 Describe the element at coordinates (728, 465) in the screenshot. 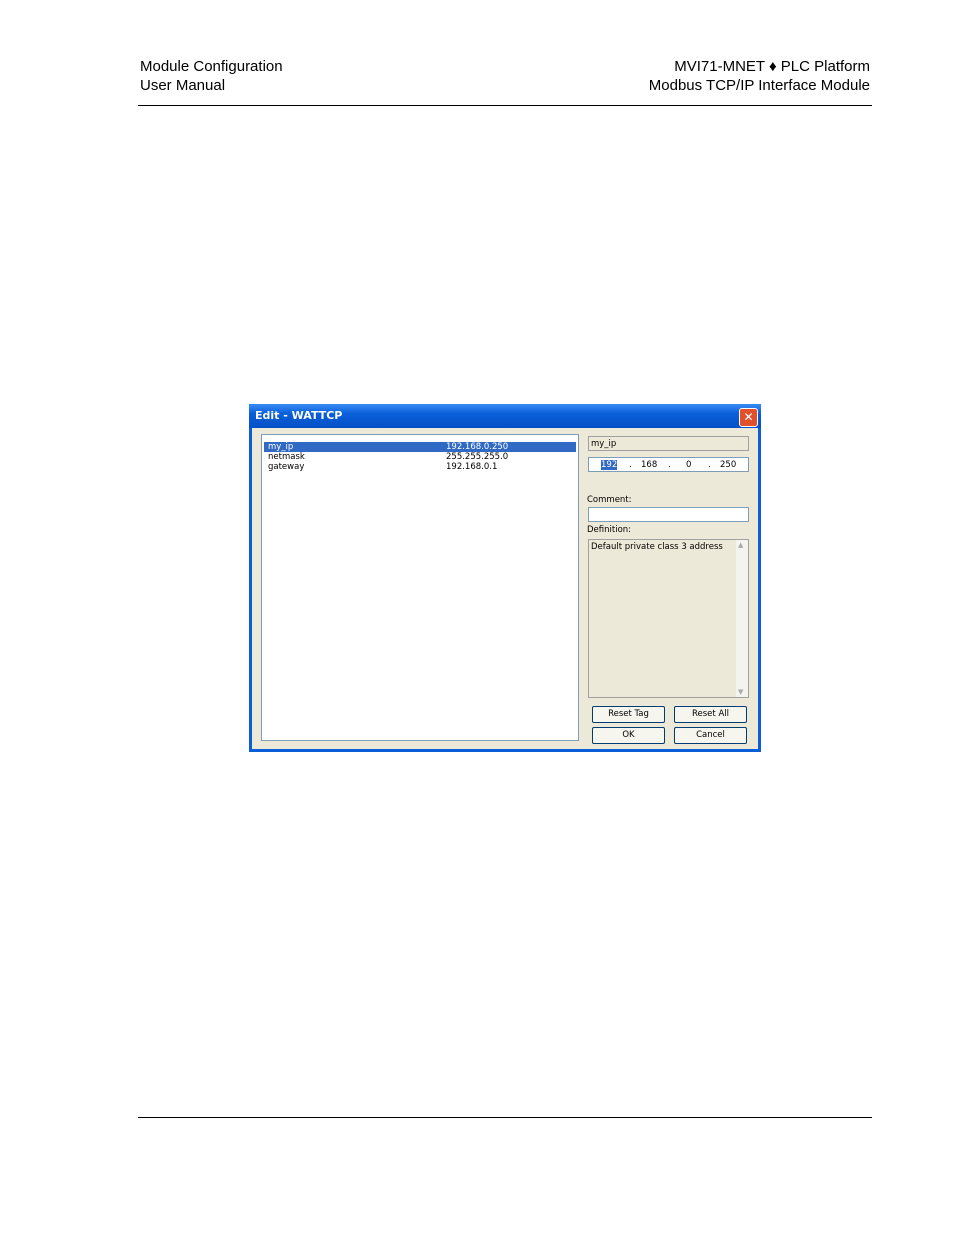

I see `ip-octet-4: 250` at that location.